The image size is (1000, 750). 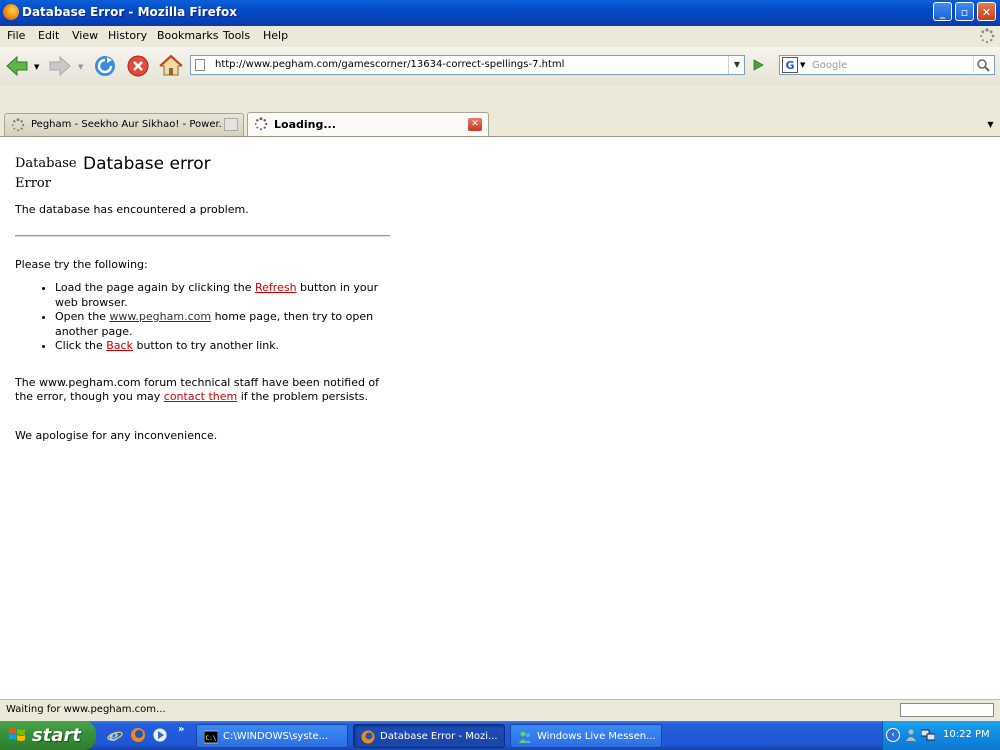 I want to click on forward-arrow-icon, so click(x=60, y=66).